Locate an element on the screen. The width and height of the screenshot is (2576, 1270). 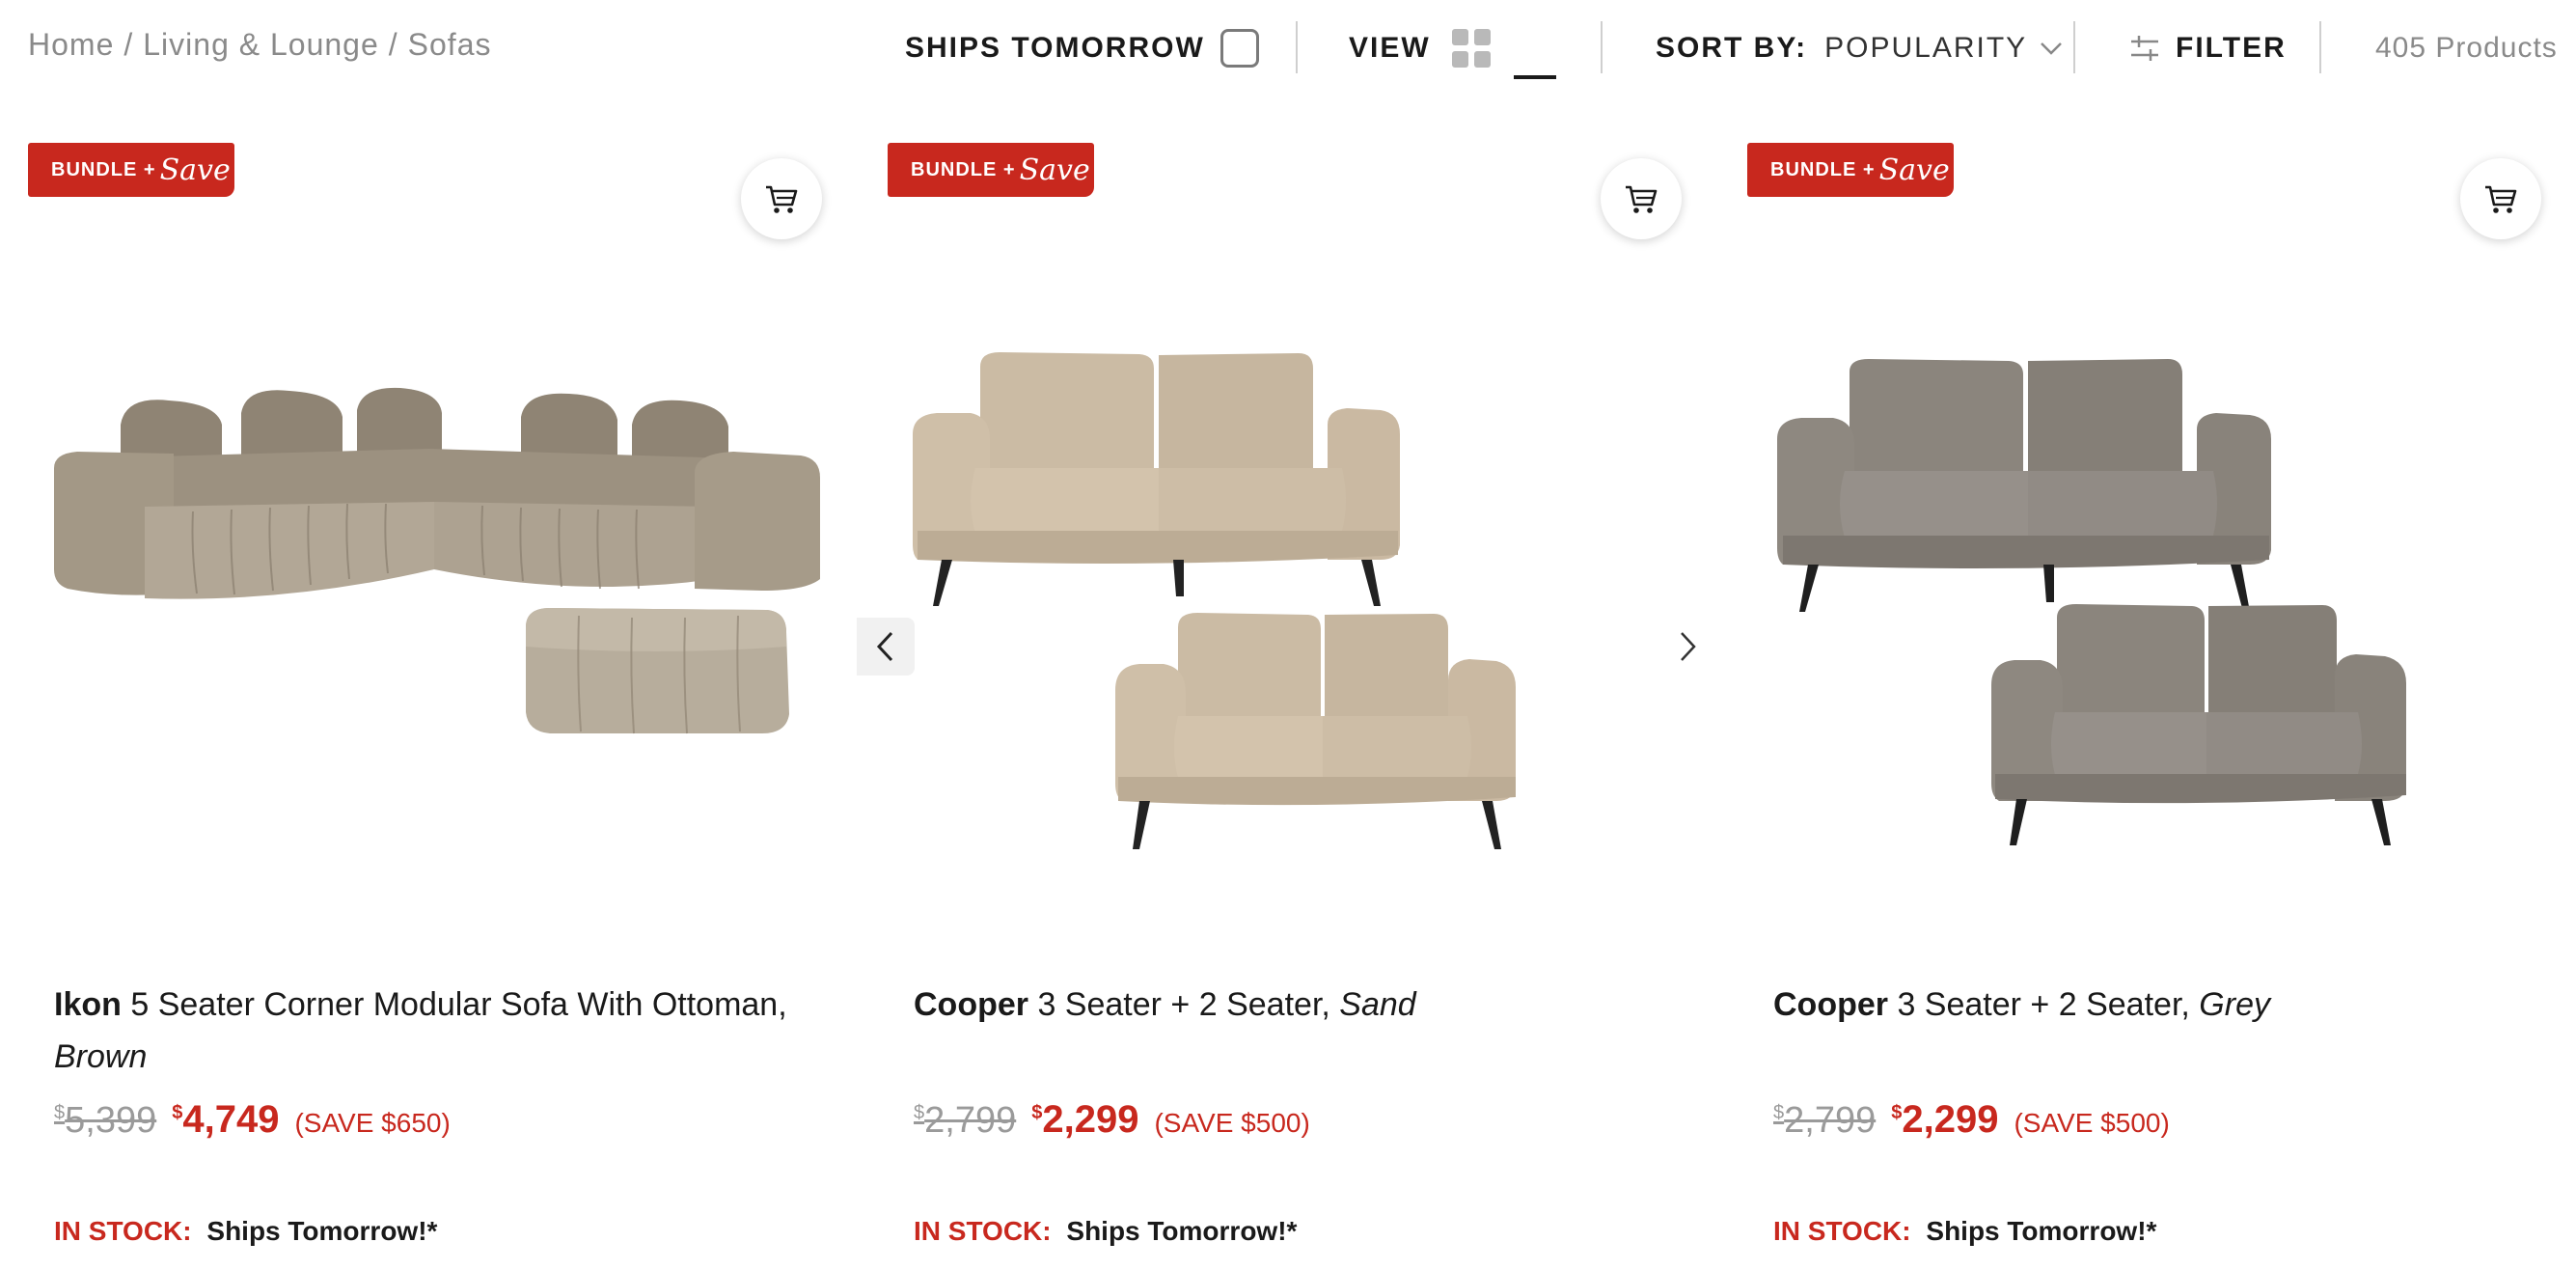
product-variant: Brown is located at coordinates (101, 1057).